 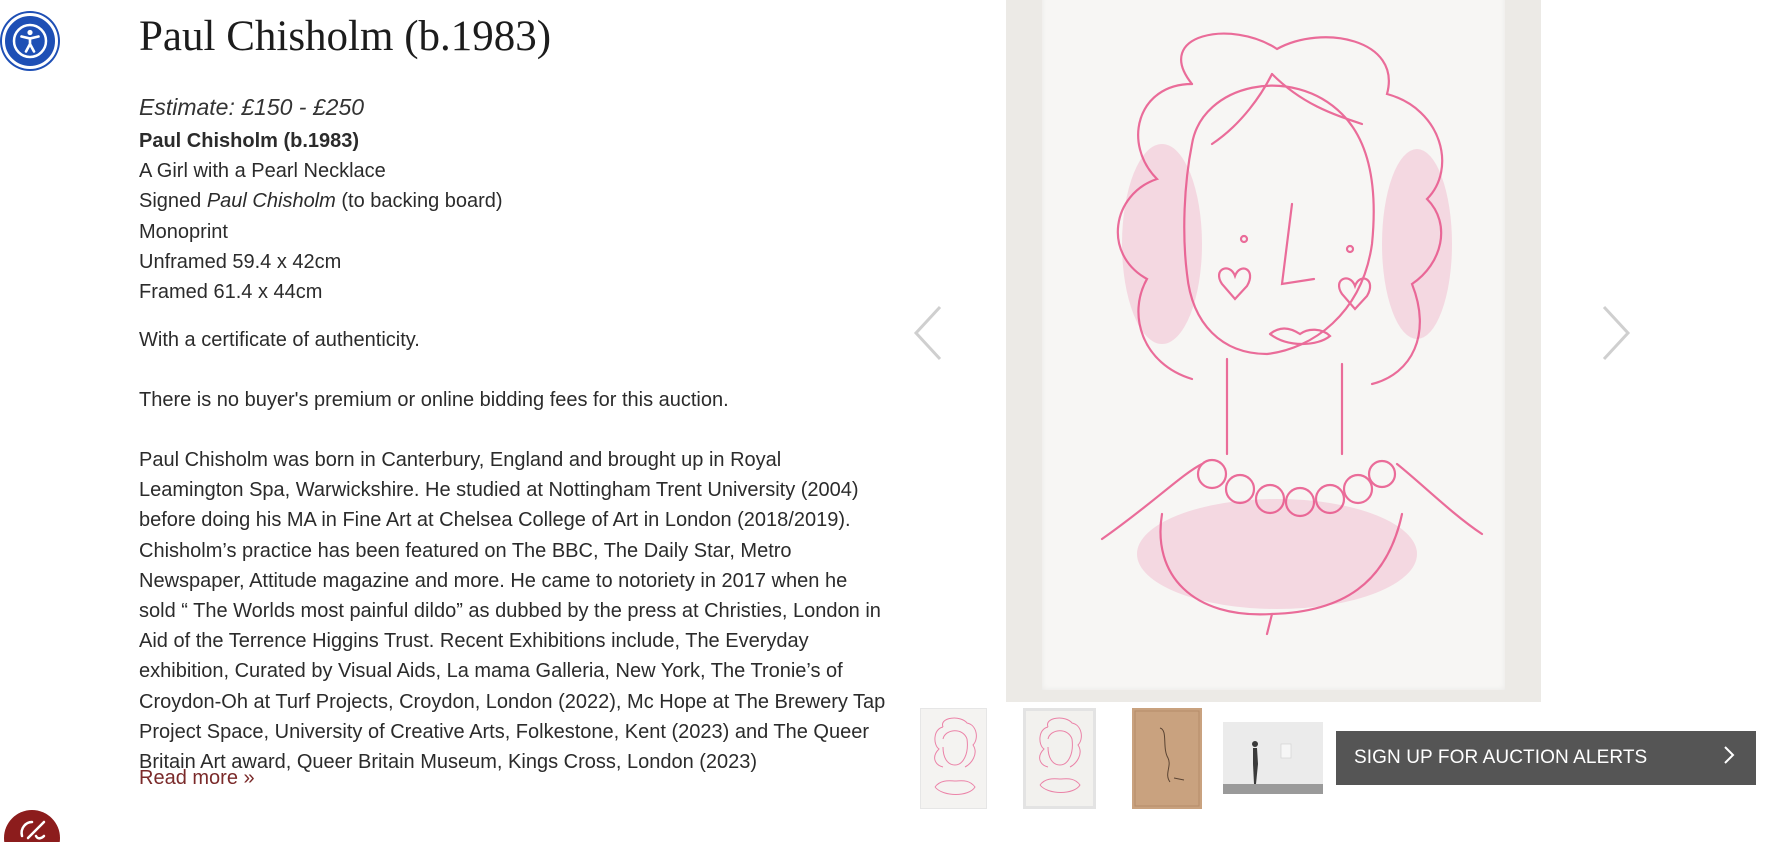 What do you see at coordinates (252, 107) in the screenshot?
I see `estimate: Estimate: £150 - £250` at bounding box center [252, 107].